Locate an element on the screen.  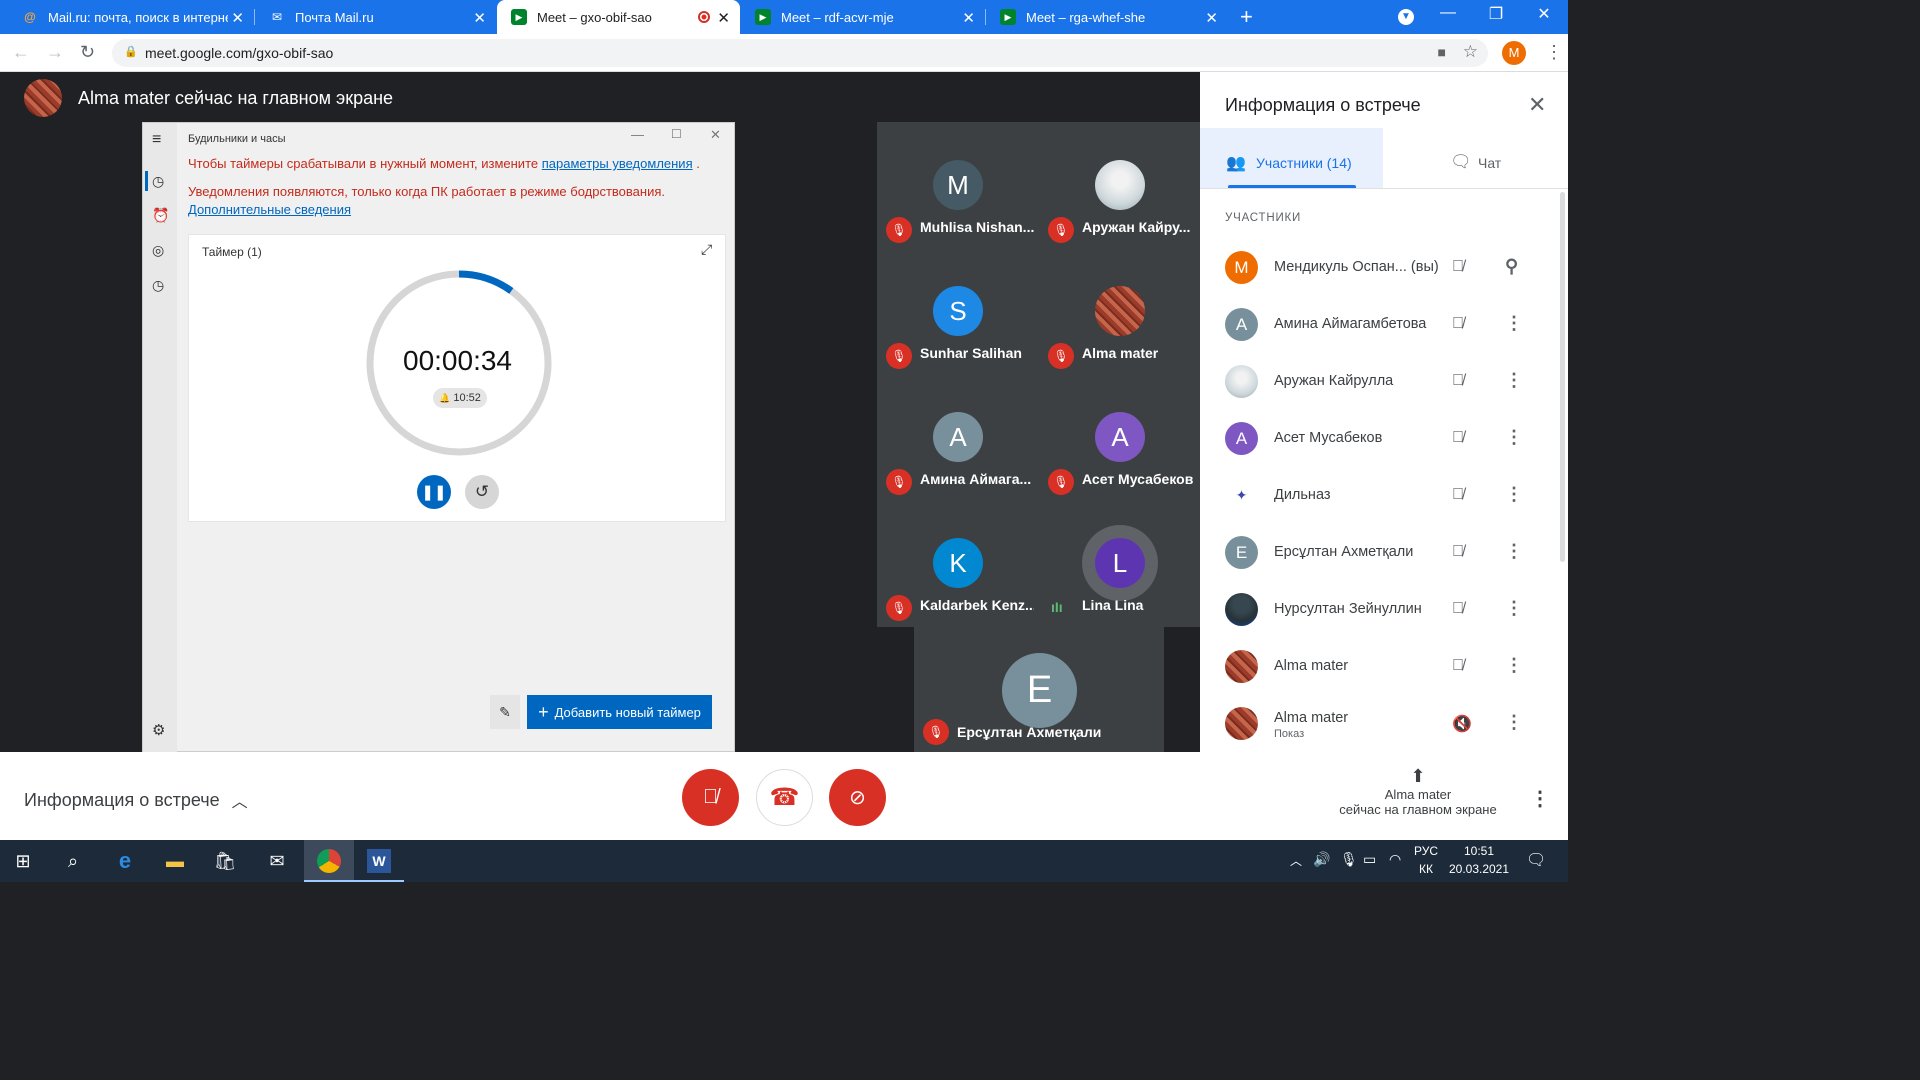
participant-row: E Ерсұлтан Ахметқали 🎙̸ ⋮ is located at coordinates (1384, 553).